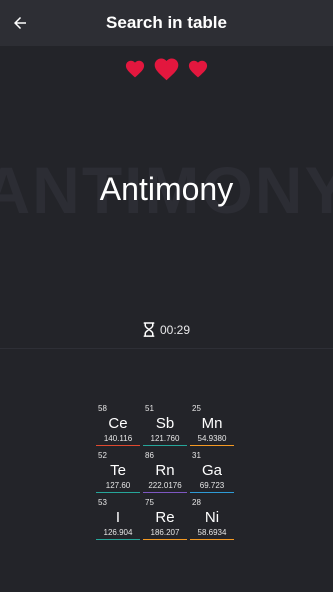 The image size is (333, 592). Describe the element at coordinates (118, 438) in the screenshot. I see `atomic-mass: 140.116` at that location.